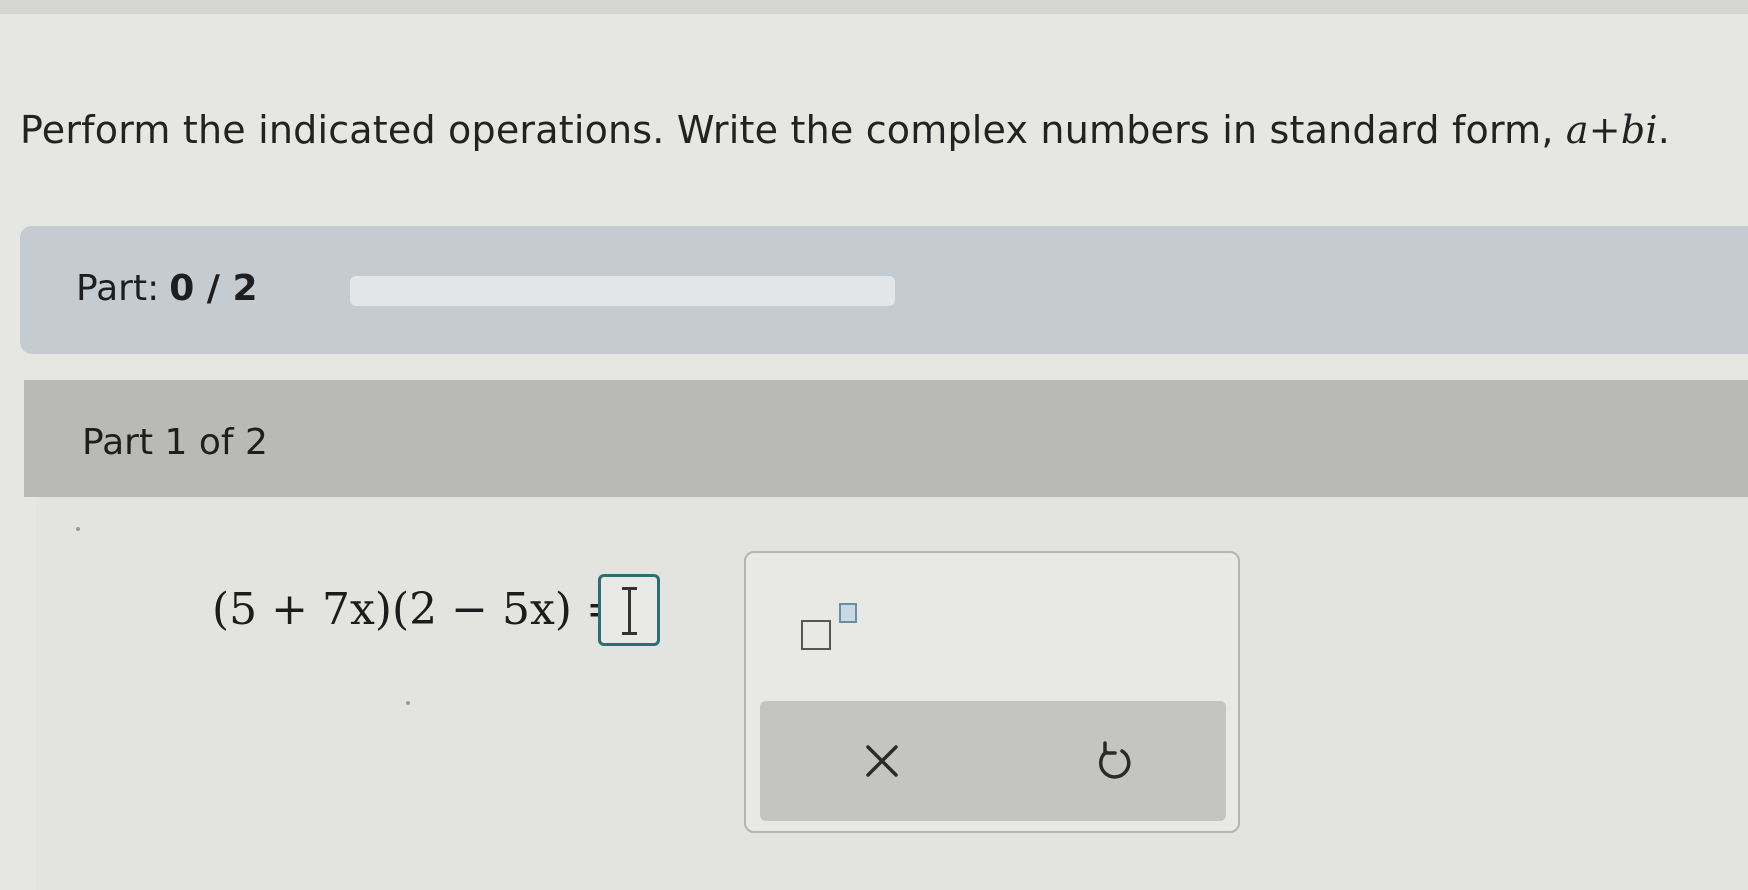 The image size is (1748, 890). Describe the element at coordinates (816, 635) in the screenshot. I see `superscript-template-icon` at that location.